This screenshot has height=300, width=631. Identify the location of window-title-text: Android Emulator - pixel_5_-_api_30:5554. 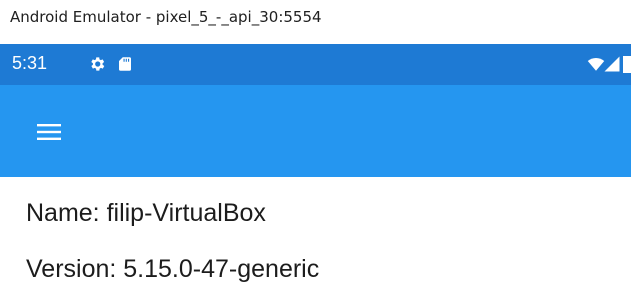
(166, 17).